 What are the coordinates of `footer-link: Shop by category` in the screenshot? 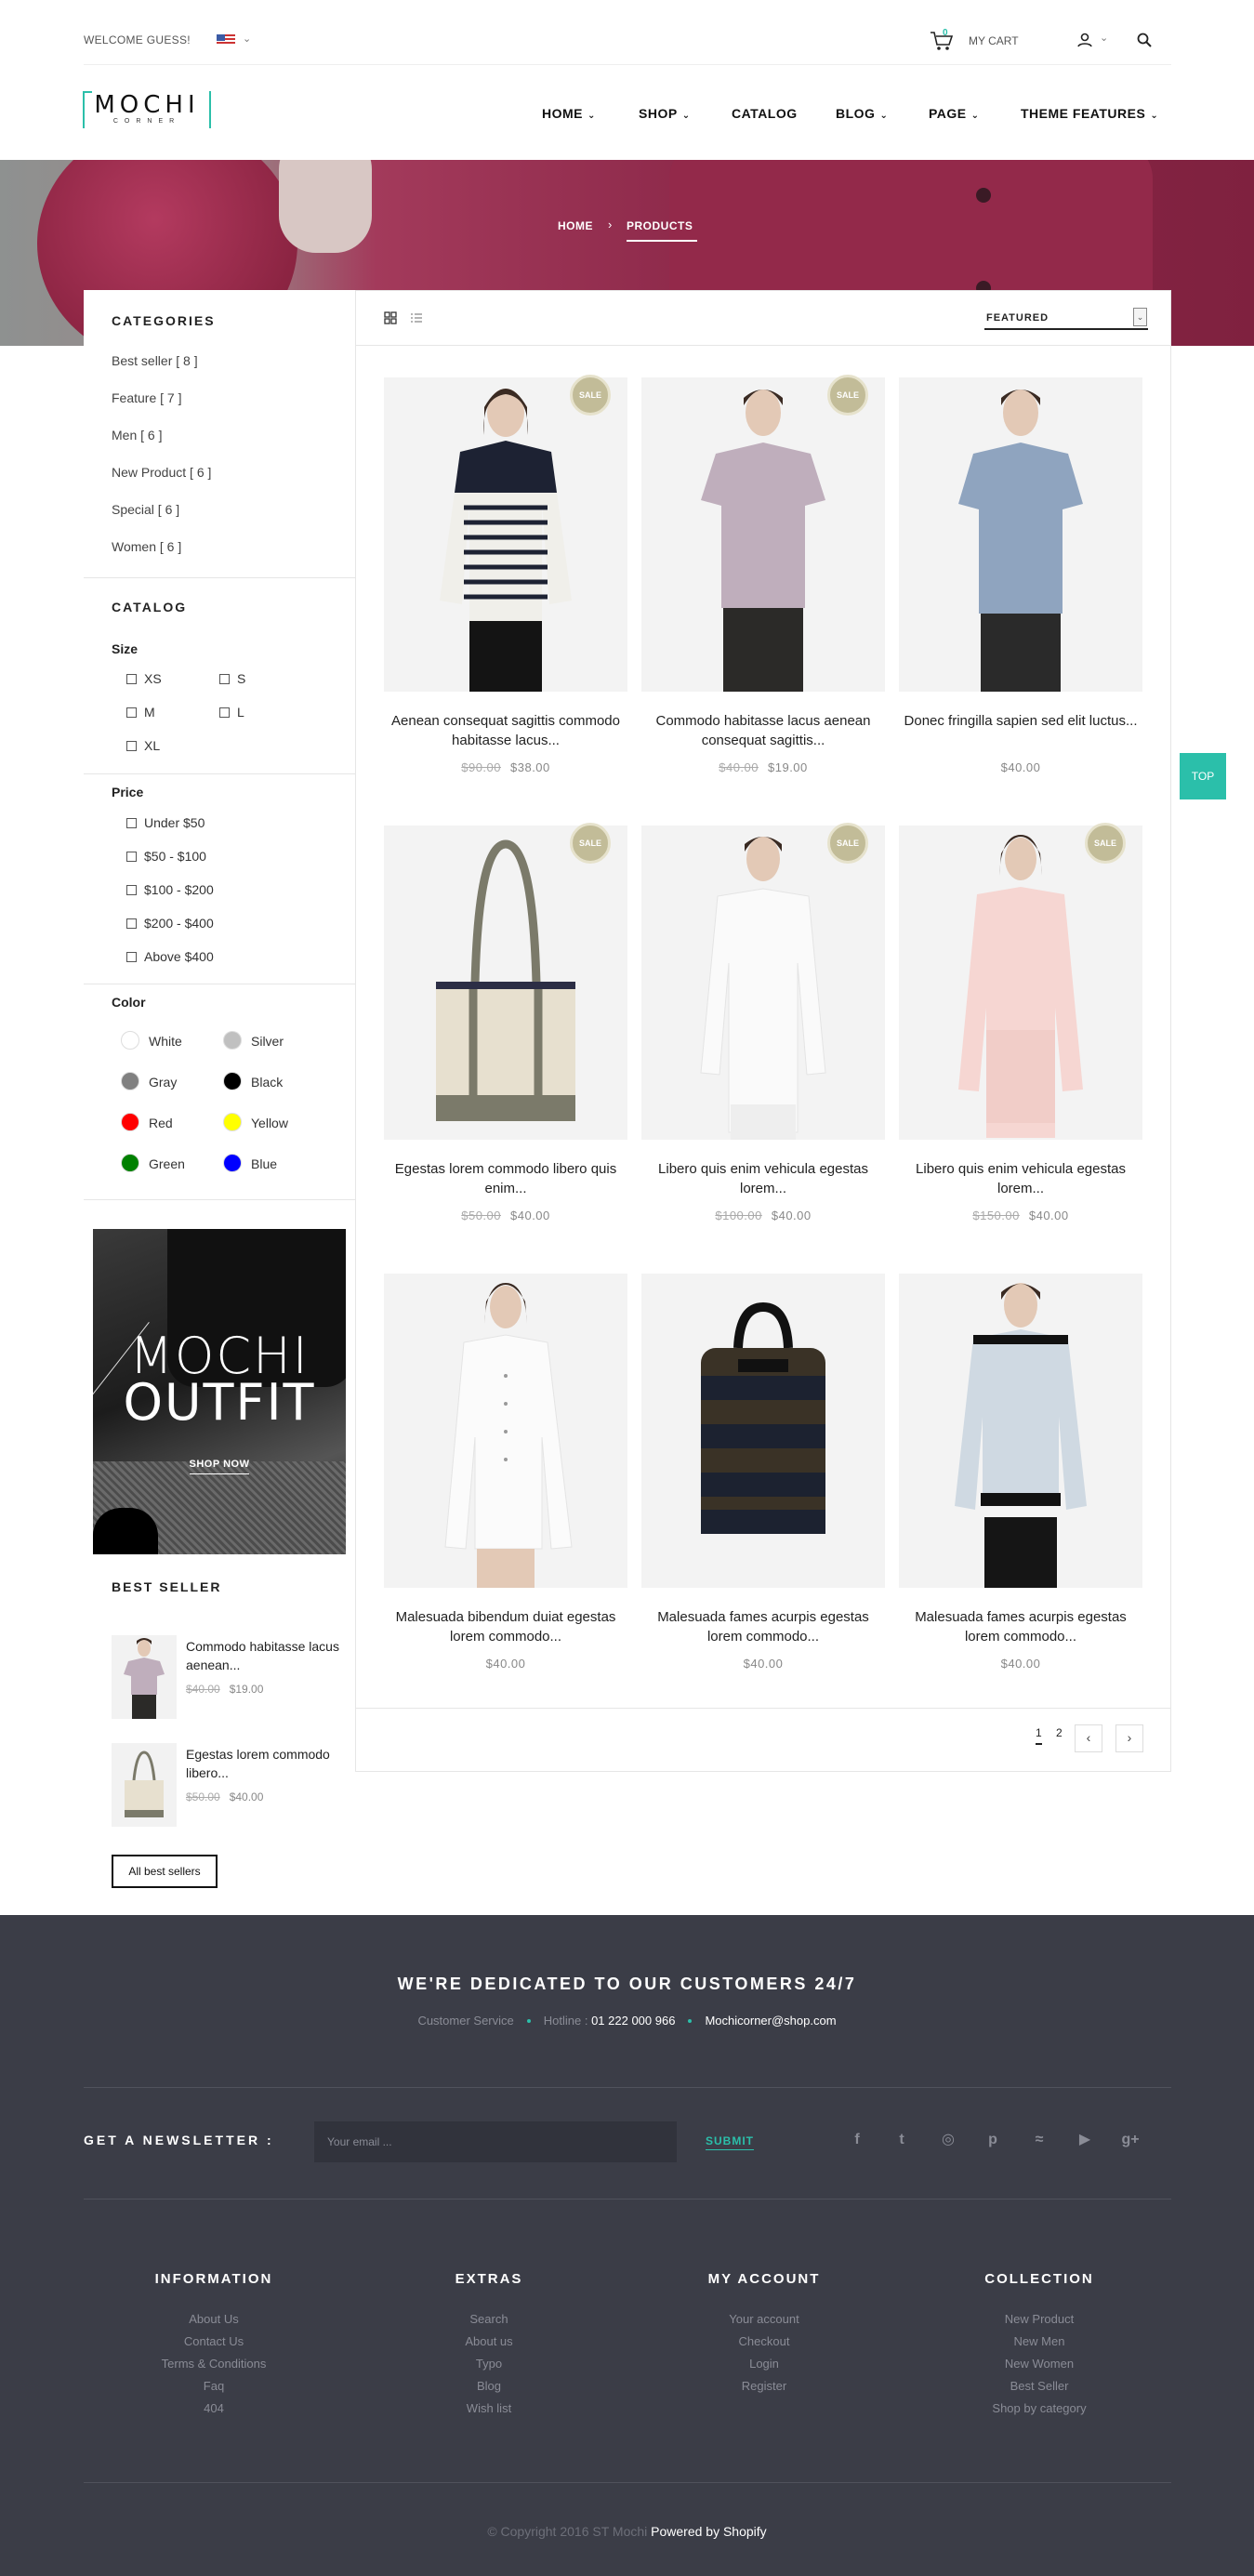 It's located at (1039, 2408).